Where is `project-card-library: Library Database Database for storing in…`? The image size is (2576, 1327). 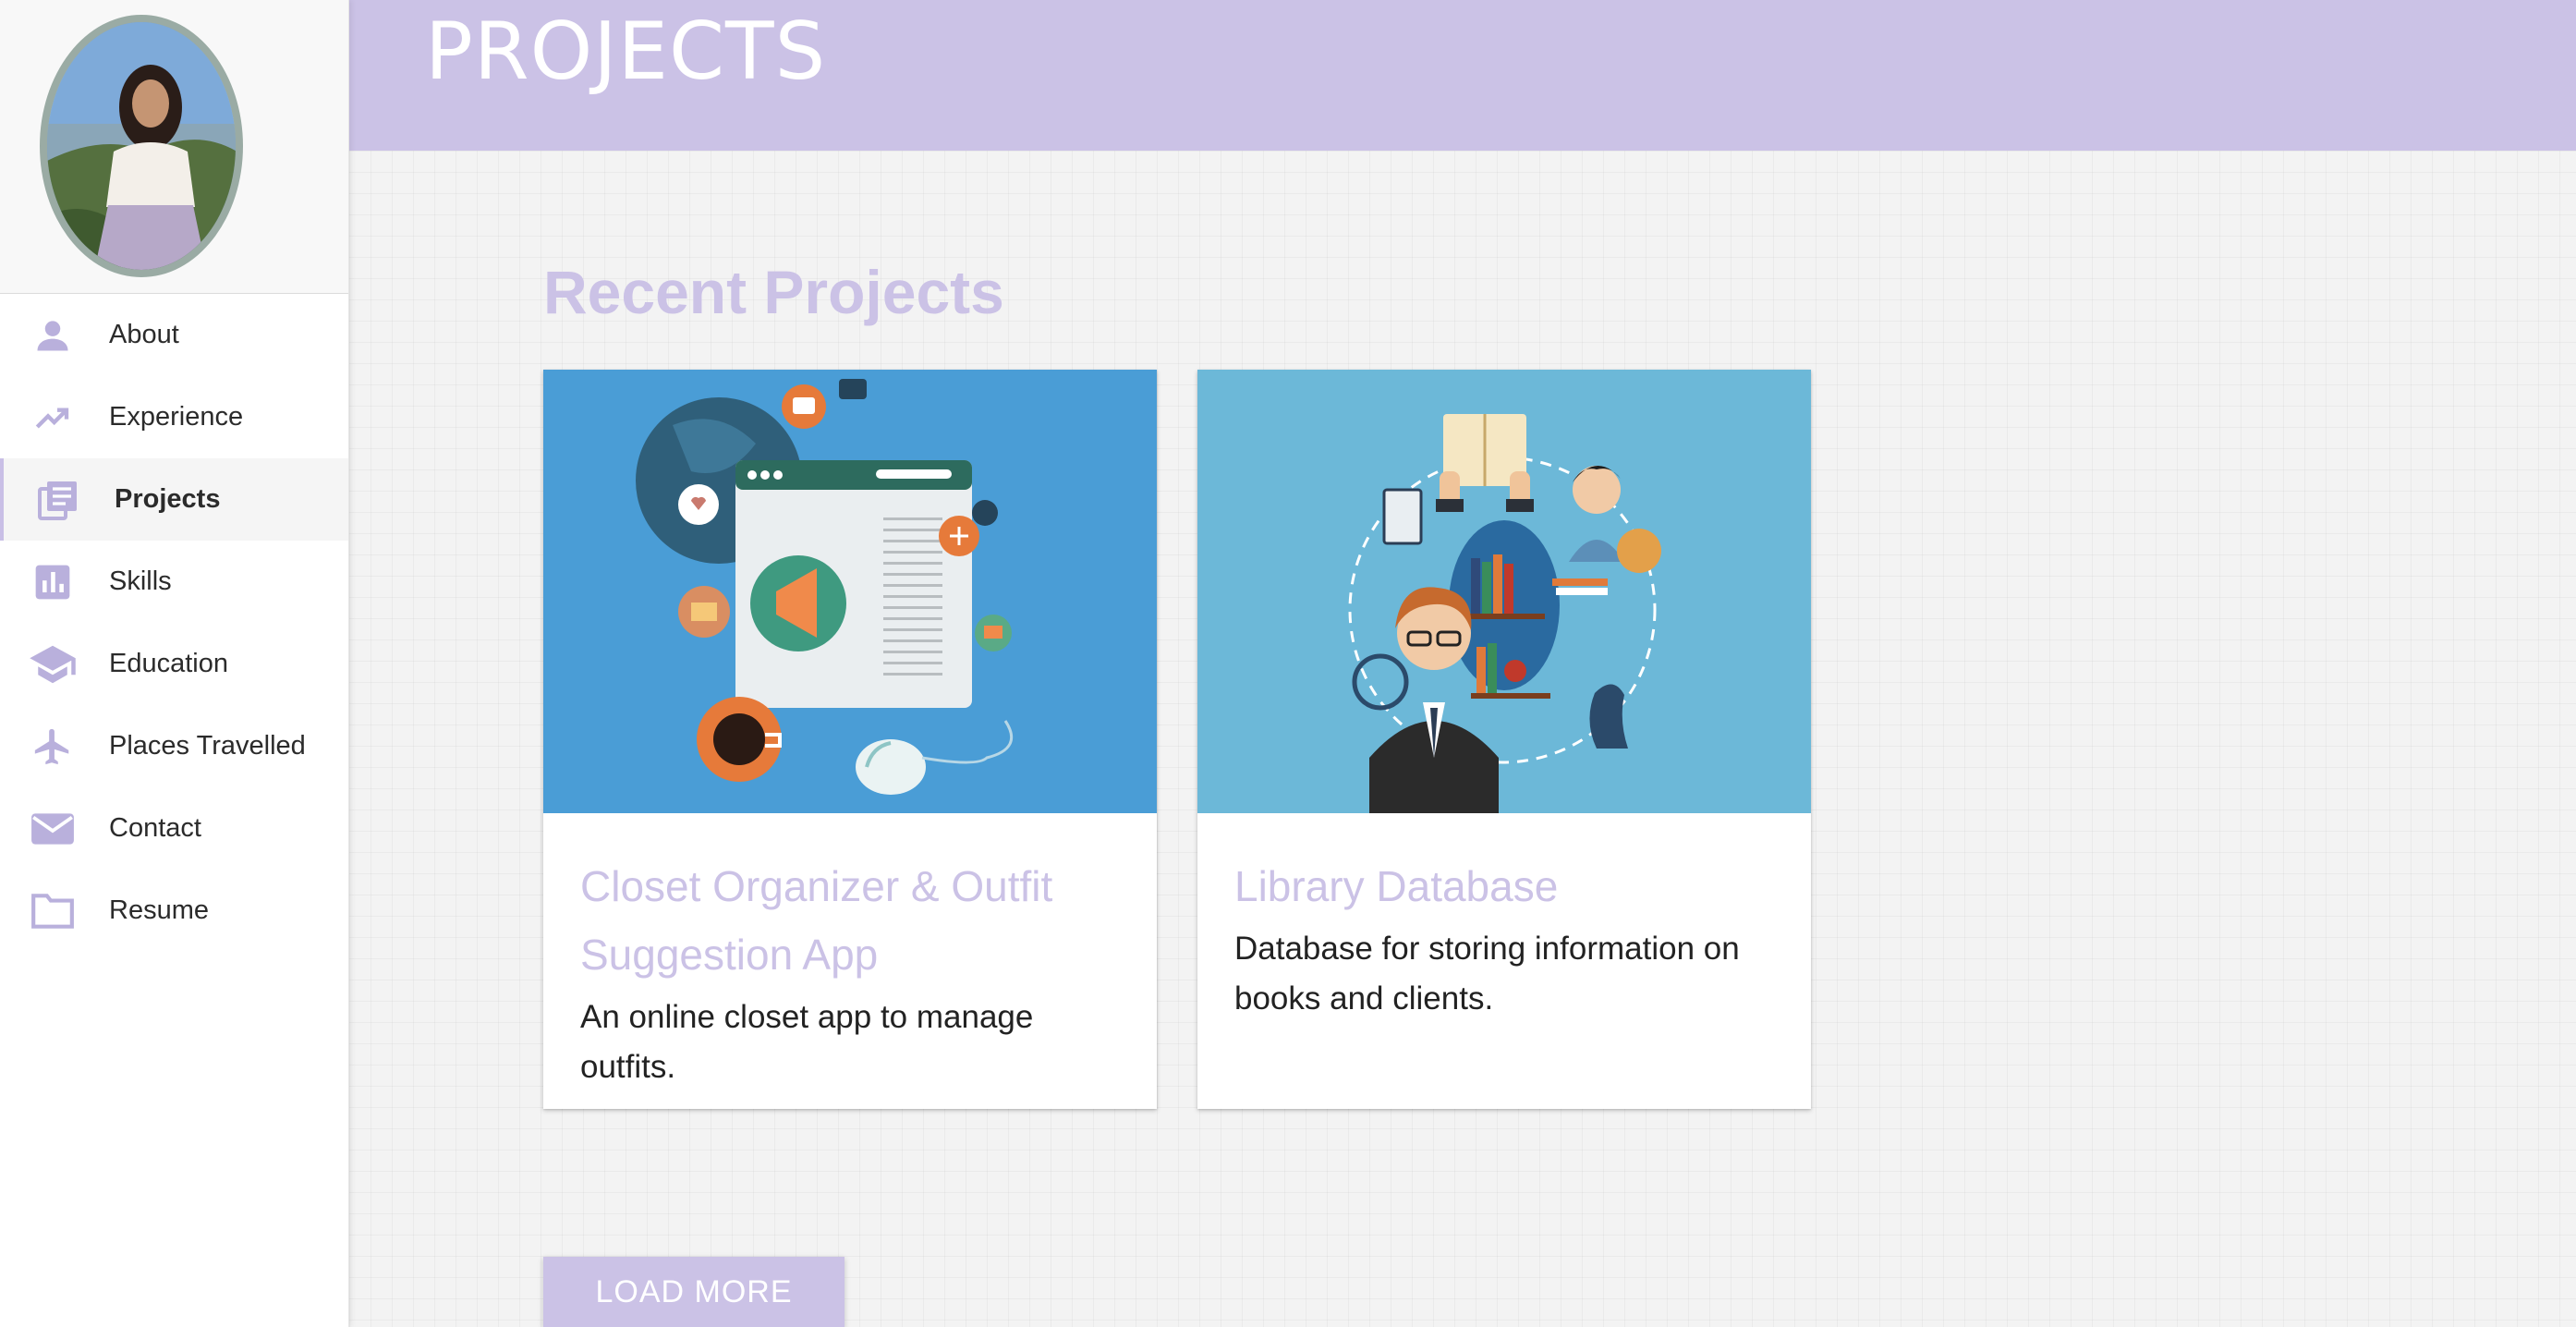
project-card-library: Library Database Database for storing in… is located at coordinates (1504, 739).